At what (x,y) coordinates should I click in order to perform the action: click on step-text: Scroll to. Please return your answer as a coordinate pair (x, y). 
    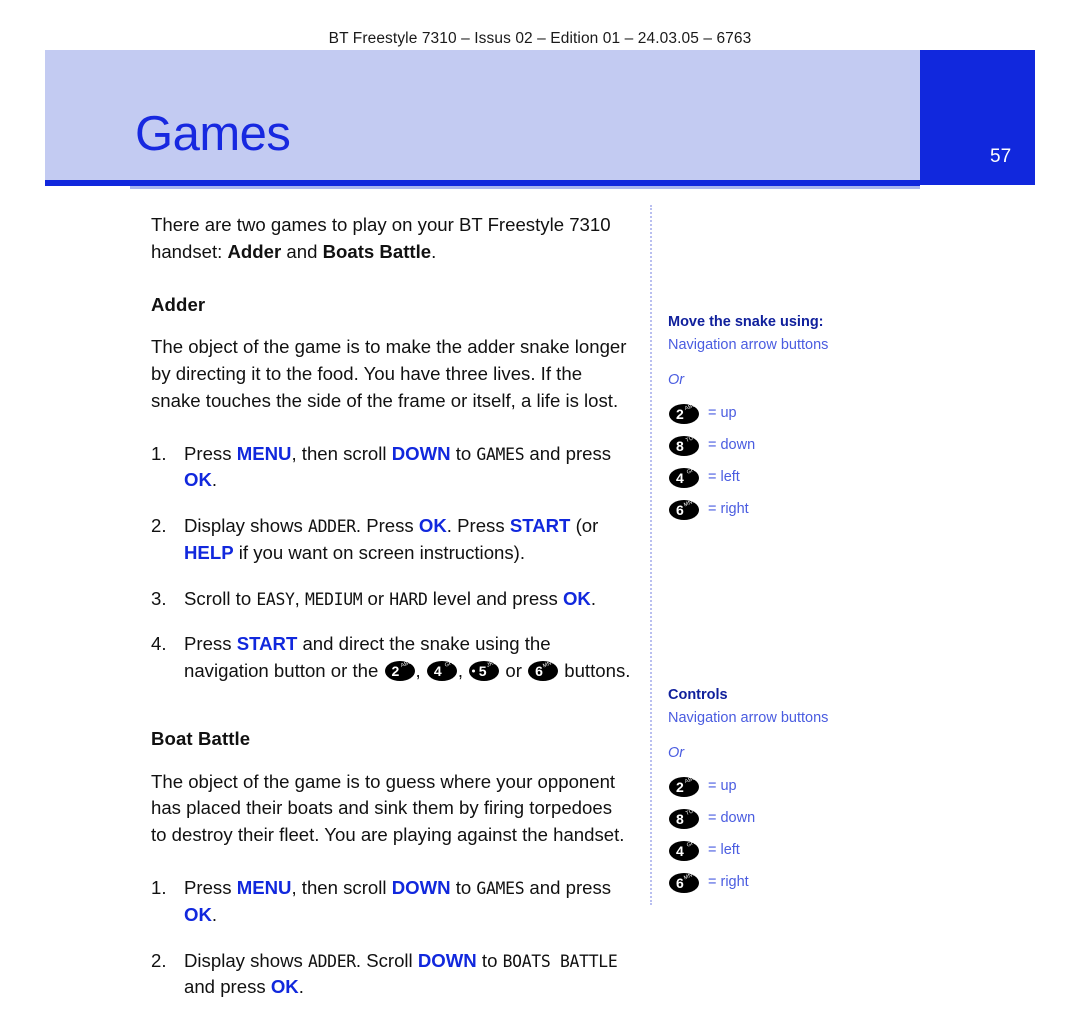
    Looking at the image, I should click on (220, 598).